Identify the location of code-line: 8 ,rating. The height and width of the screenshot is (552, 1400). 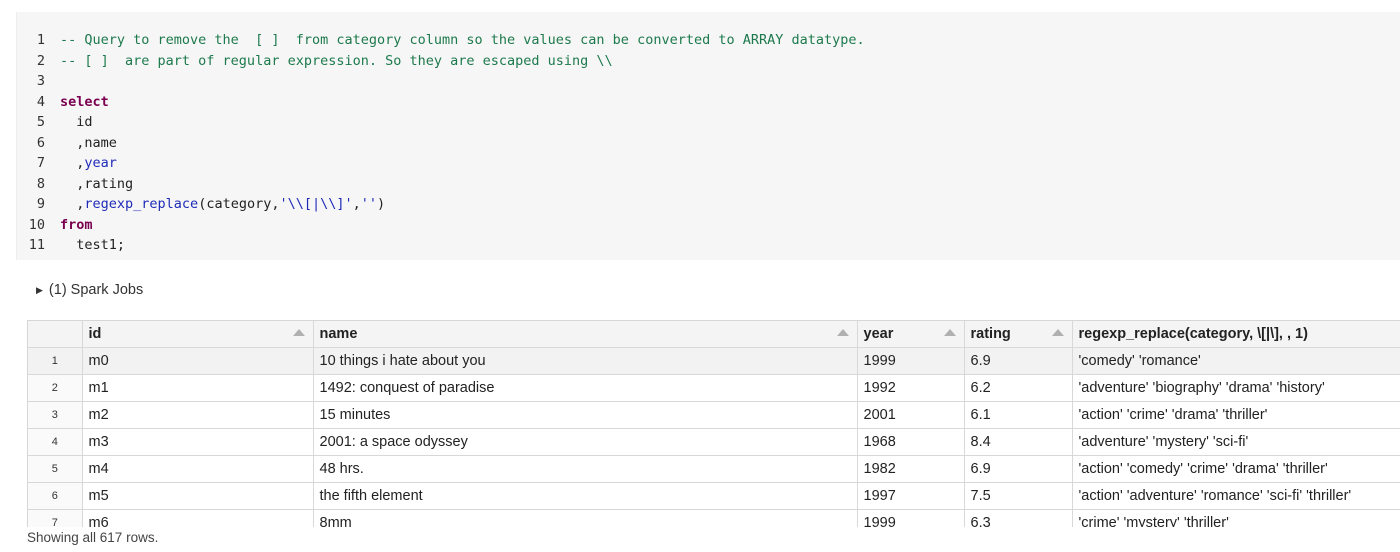
(75, 184).